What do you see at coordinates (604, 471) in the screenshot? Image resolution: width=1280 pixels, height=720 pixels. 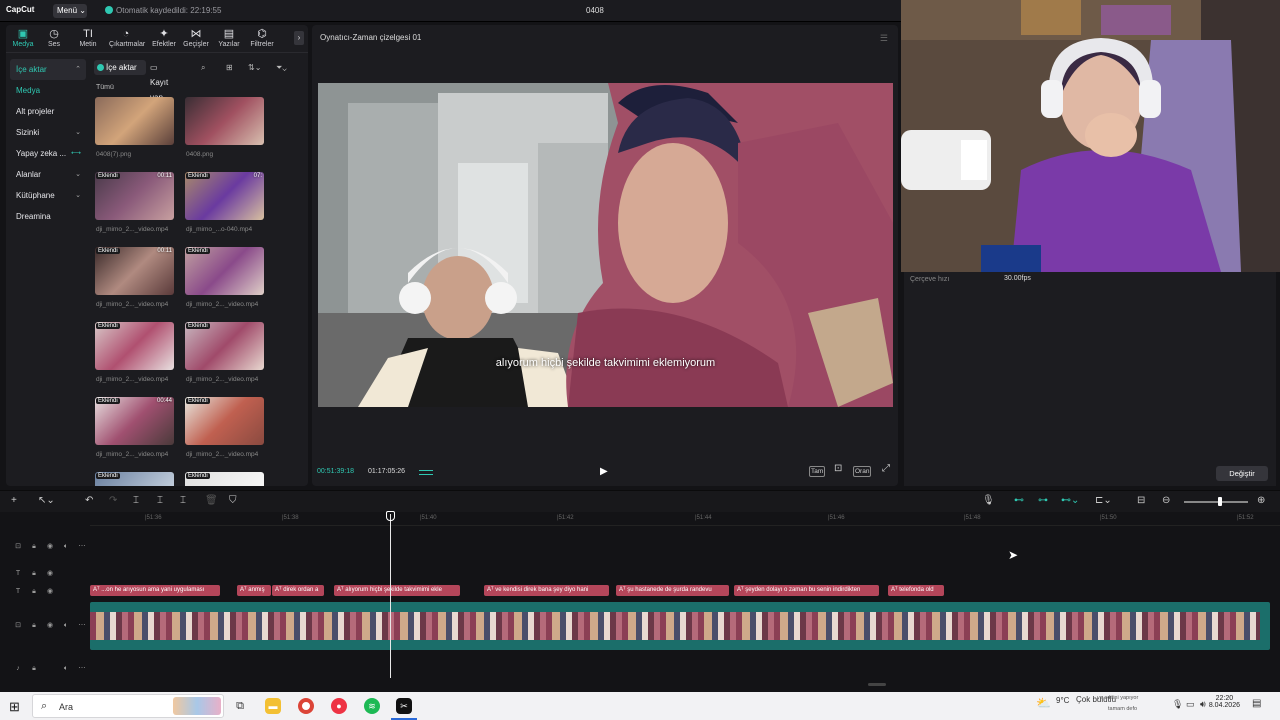 I see `play-icon: ▶` at bounding box center [604, 471].